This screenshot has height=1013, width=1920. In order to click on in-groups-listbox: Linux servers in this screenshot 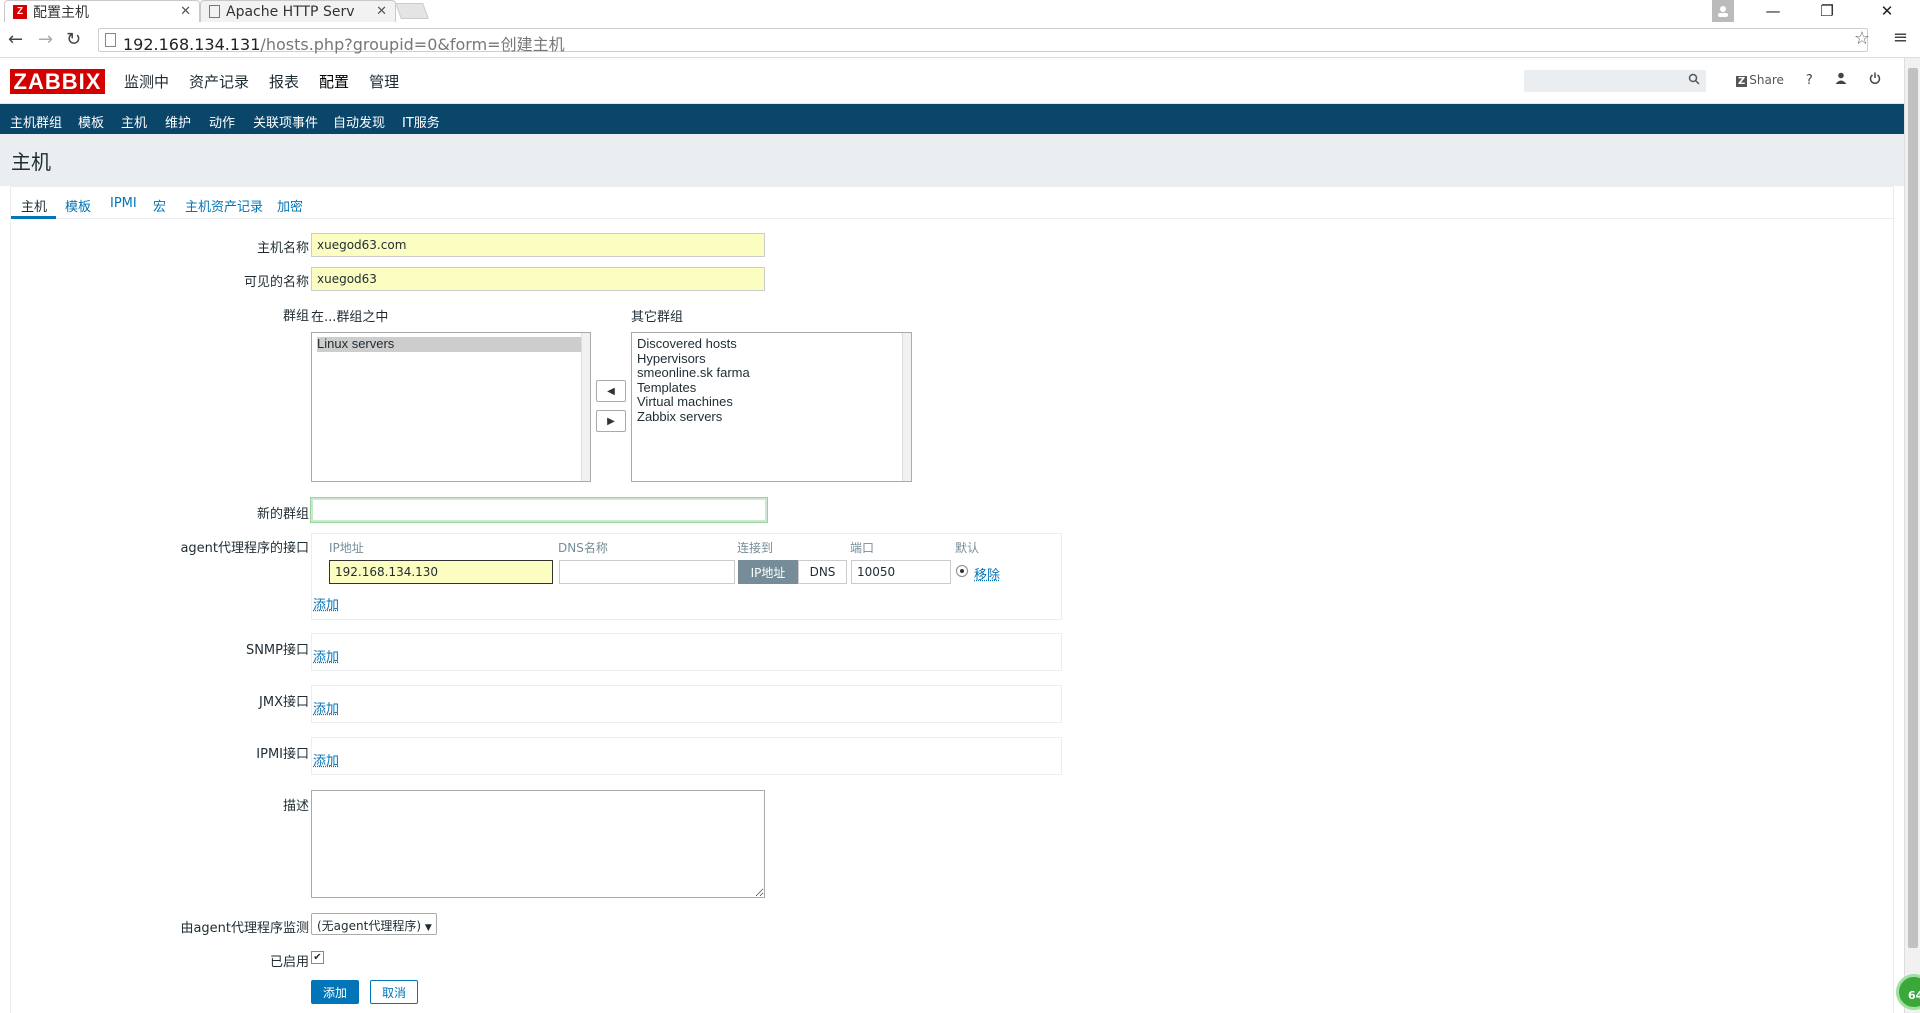, I will do `click(451, 407)`.